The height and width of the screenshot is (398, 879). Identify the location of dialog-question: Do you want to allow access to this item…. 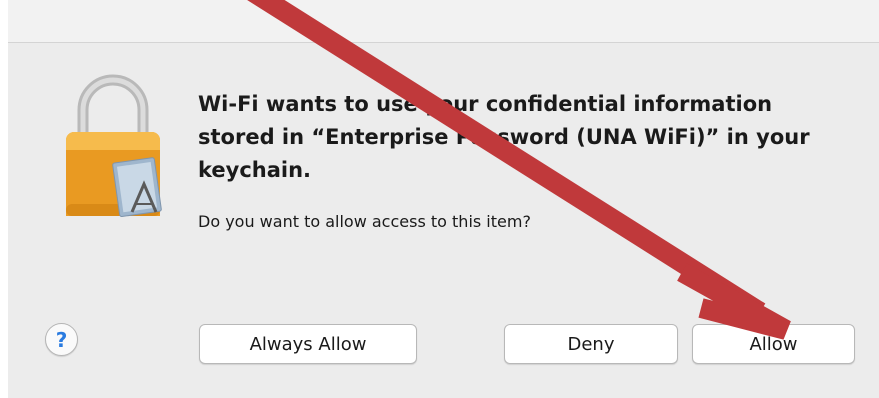
(364, 221).